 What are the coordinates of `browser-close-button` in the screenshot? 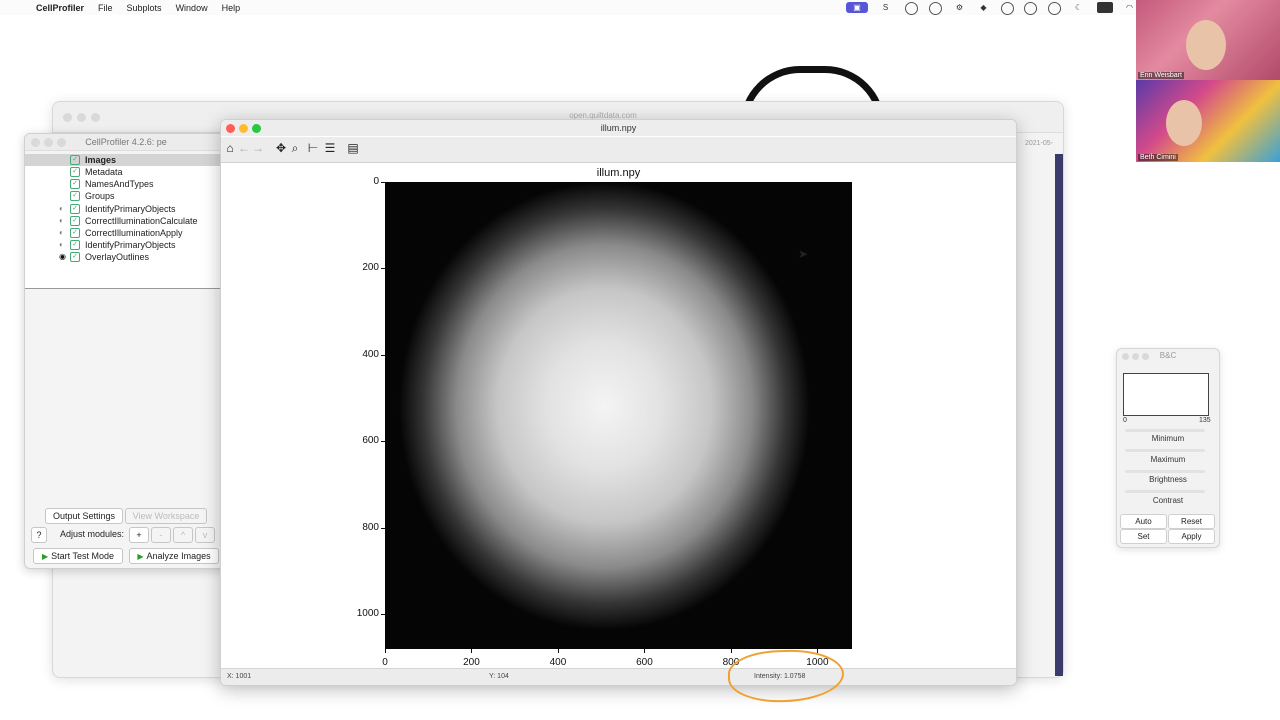 It's located at (67, 117).